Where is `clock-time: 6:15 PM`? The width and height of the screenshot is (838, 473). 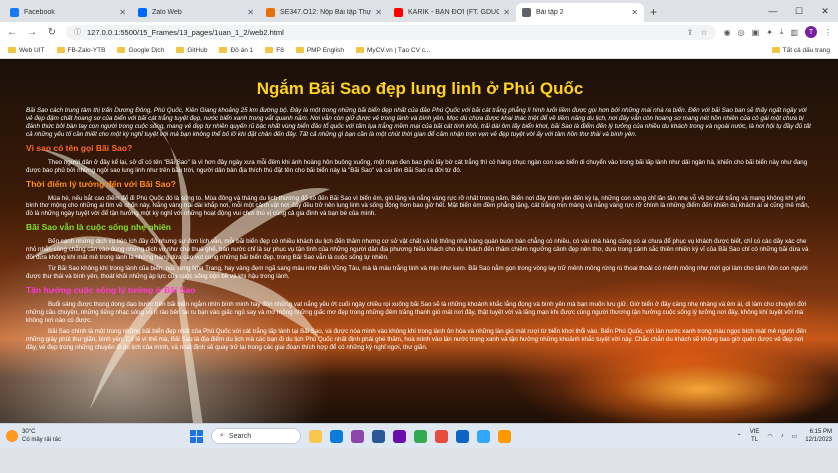
clock-time: 6:15 PM is located at coordinates (820, 432).